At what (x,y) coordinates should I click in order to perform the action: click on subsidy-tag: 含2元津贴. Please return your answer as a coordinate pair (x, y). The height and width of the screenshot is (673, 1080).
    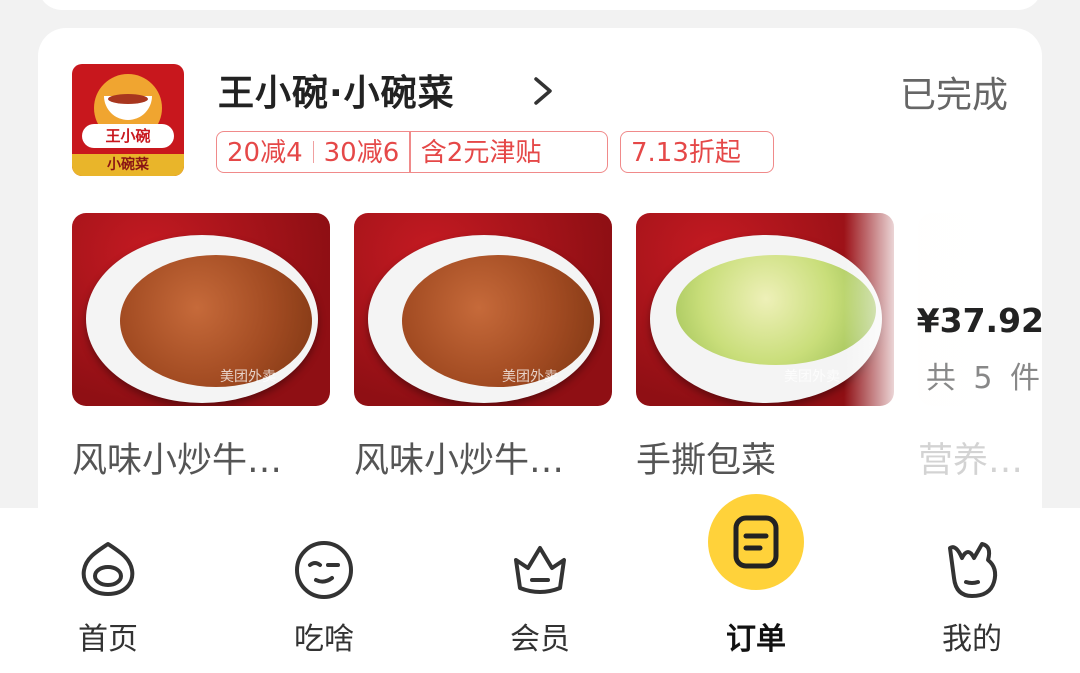
    Looking at the image, I should click on (481, 153).